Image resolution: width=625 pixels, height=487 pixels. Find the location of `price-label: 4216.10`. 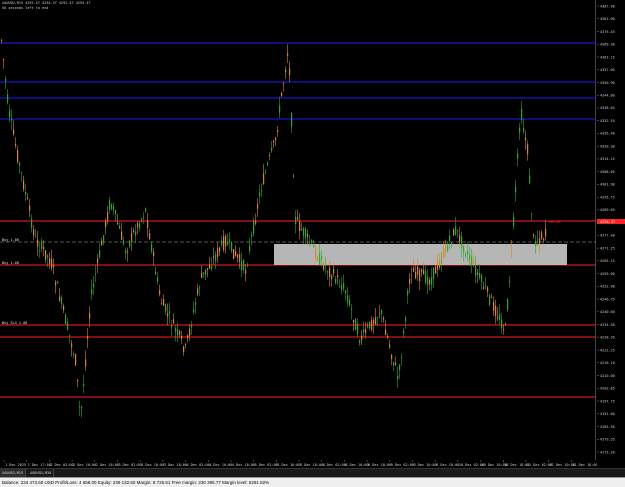

price-label: 4216.10 is located at coordinates (607, 363).